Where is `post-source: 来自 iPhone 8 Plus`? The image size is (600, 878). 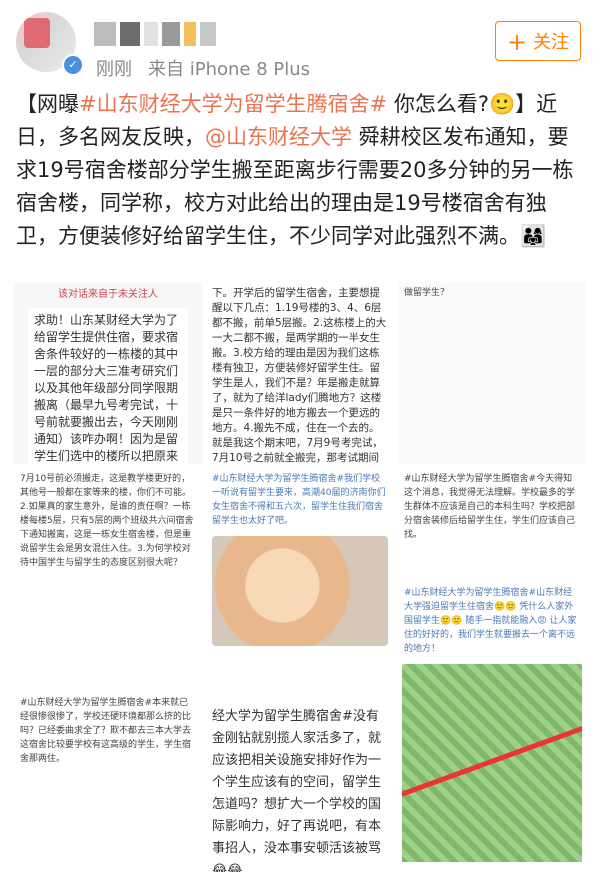
post-source: 来自 iPhone 8 Plus is located at coordinates (229, 69).